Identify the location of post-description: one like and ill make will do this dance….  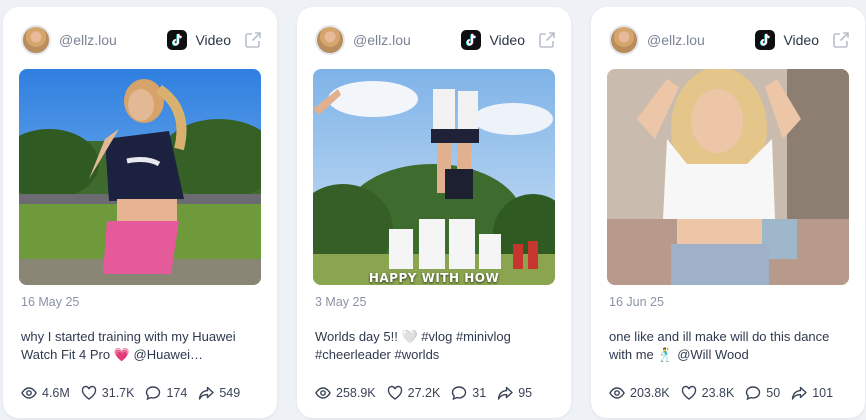
(719, 345).